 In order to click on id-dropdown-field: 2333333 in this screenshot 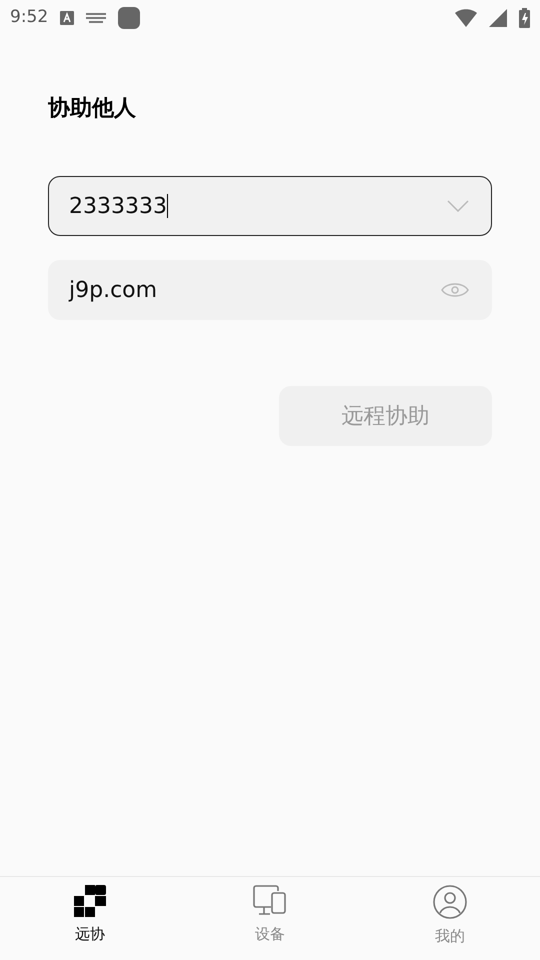, I will do `click(270, 206)`.